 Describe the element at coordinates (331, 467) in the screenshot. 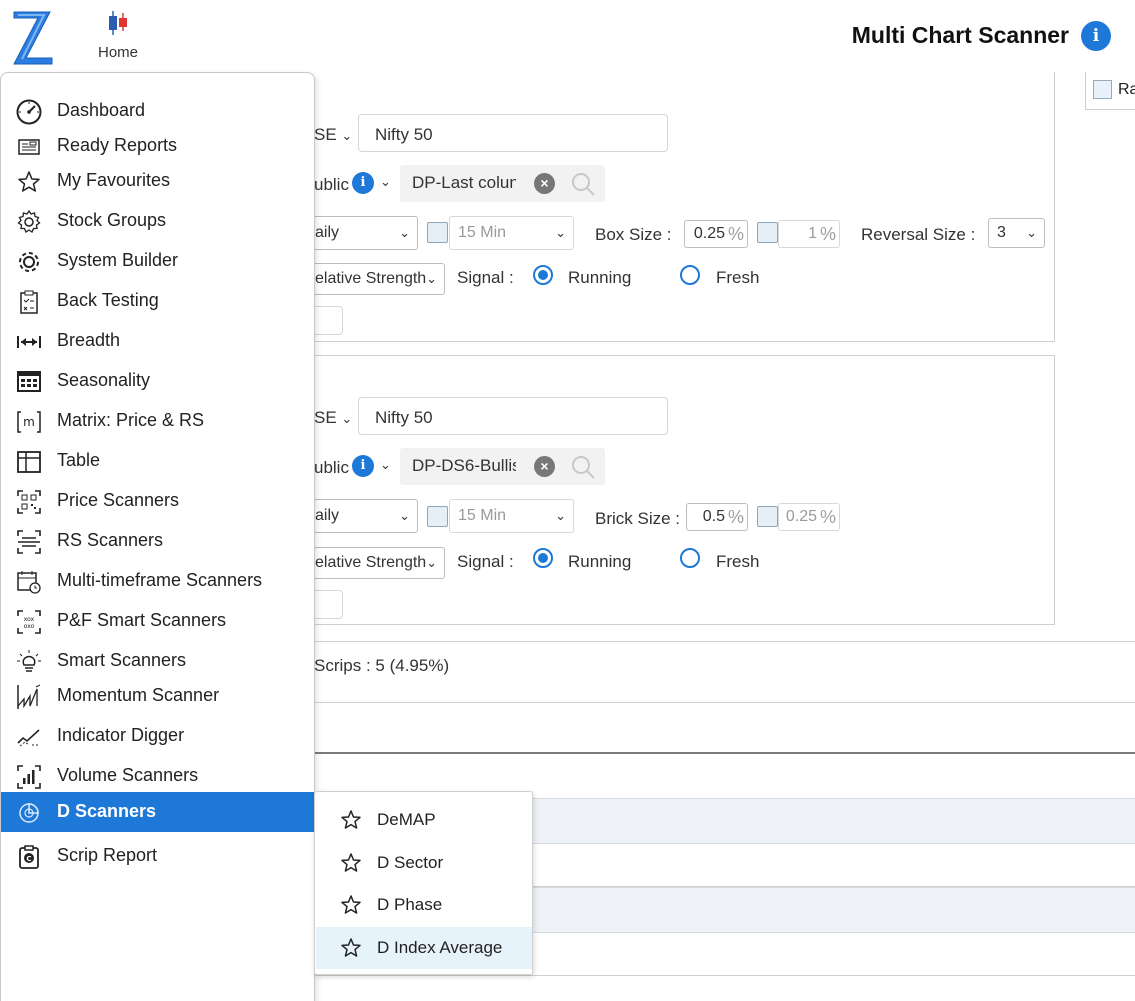

I see `visibility-label: ublic` at that location.